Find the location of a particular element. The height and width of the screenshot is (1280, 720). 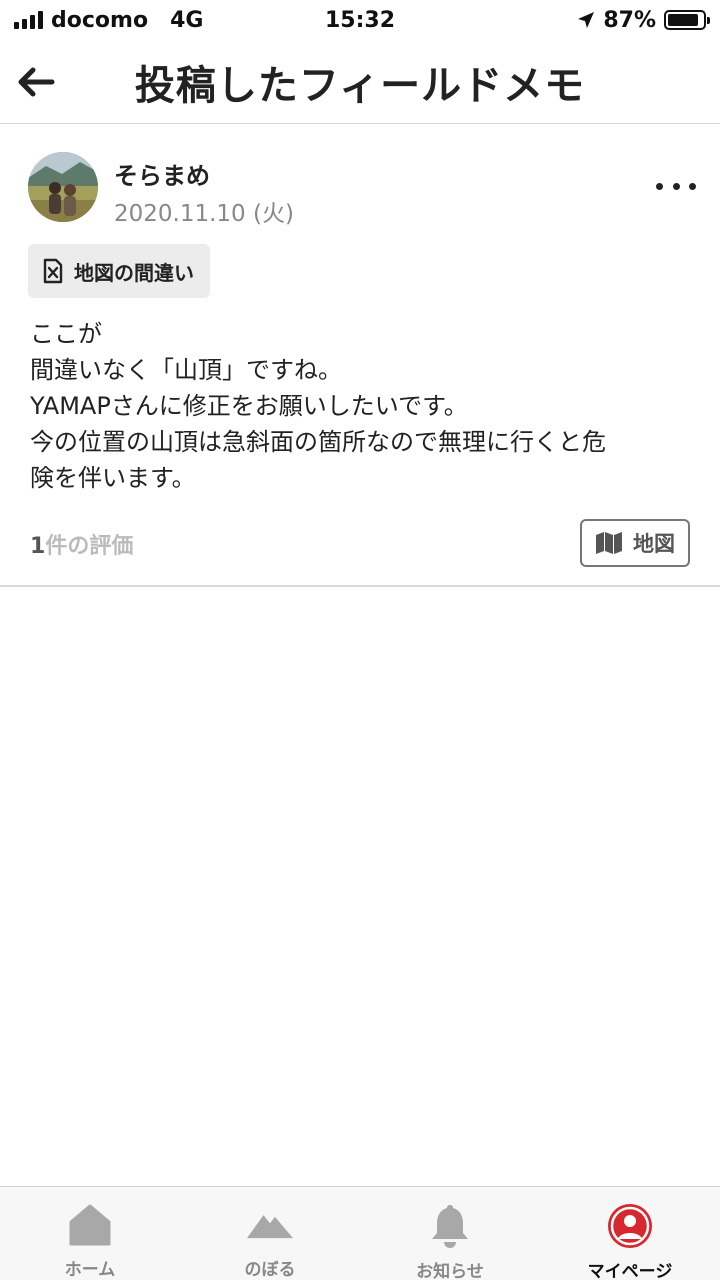

map-button: 地図 is located at coordinates (635, 543).